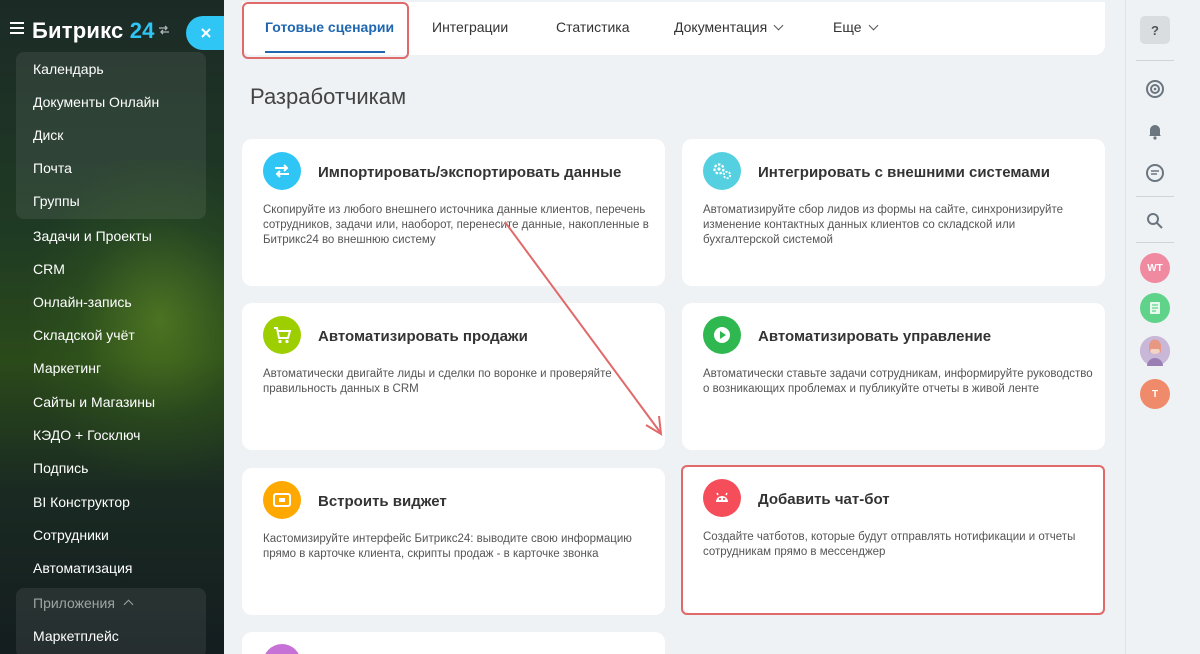 This screenshot has height=654, width=1200. Describe the element at coordinates (721, 27) in the screenshot. I see `tab-documentation-label: Документация` at that location.